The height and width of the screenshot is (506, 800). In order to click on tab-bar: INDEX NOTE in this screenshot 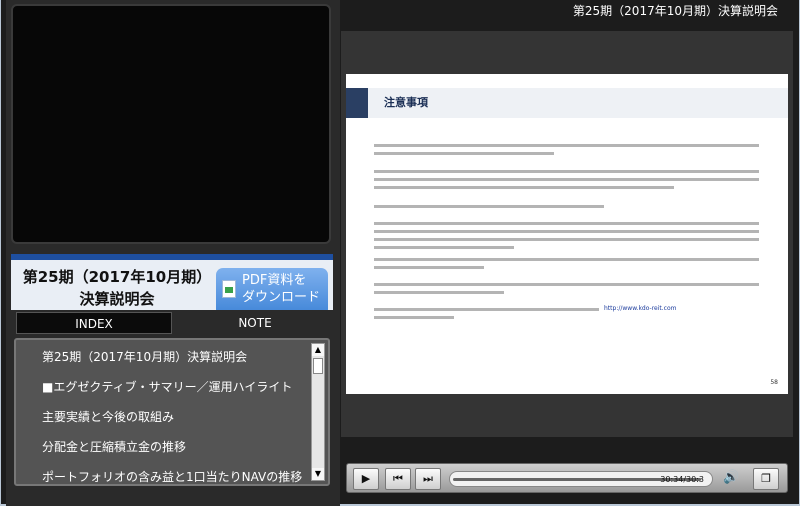, I will do `click(172, 324)`.